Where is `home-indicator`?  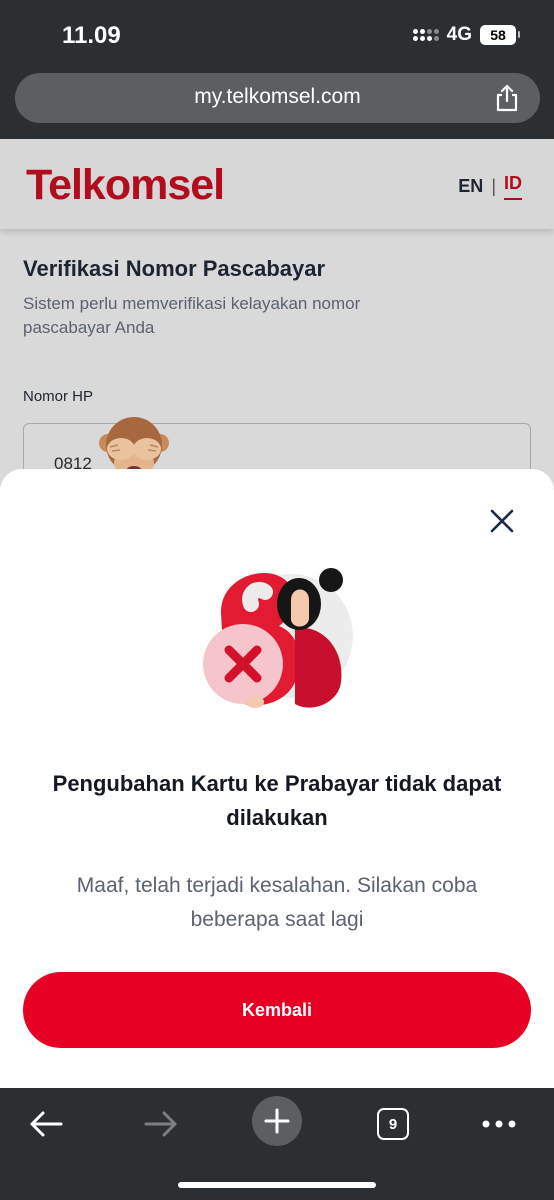
home-indicator is located at coordinates (277, 1185).